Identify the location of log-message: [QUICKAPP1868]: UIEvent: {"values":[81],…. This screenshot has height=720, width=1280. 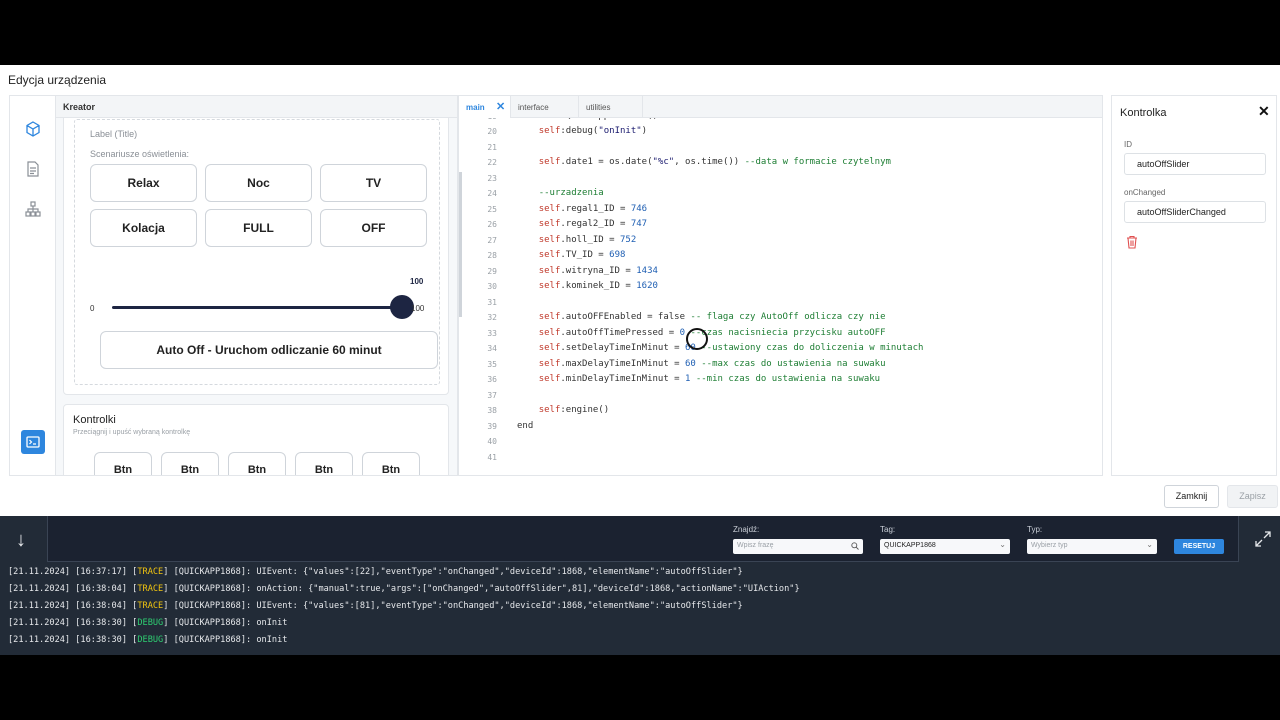
(458, 606).